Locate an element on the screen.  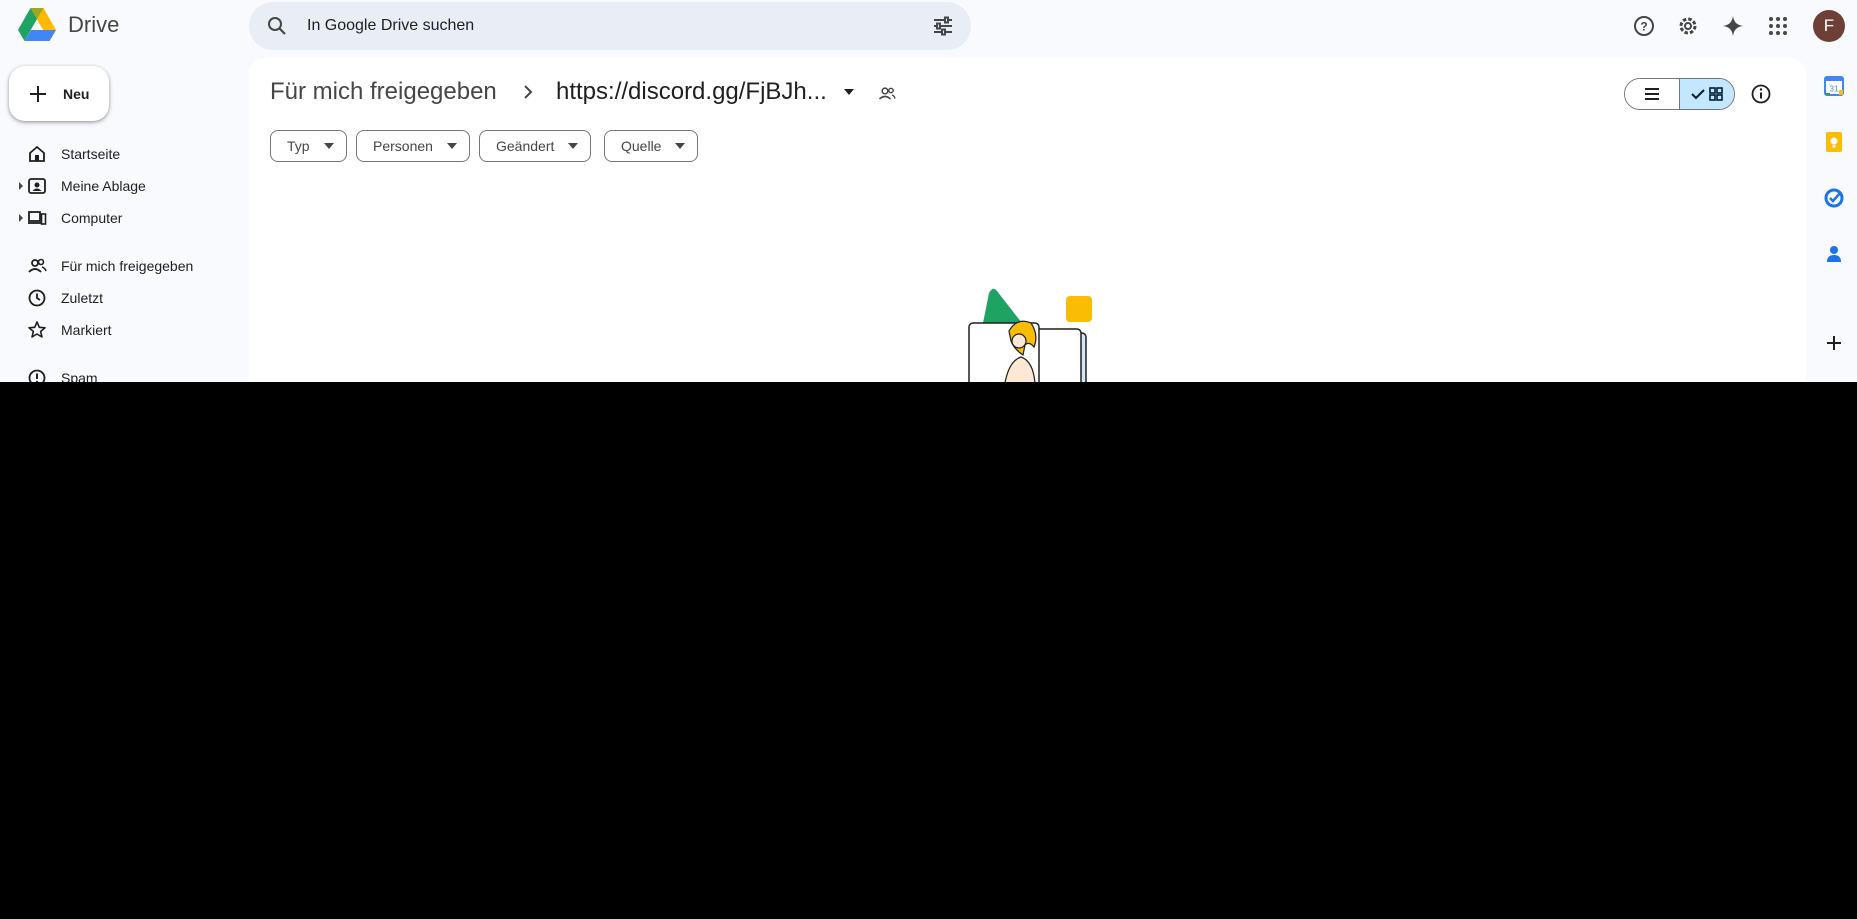
sidebar-item-label: Markiert is located at coordinates (86, 330).